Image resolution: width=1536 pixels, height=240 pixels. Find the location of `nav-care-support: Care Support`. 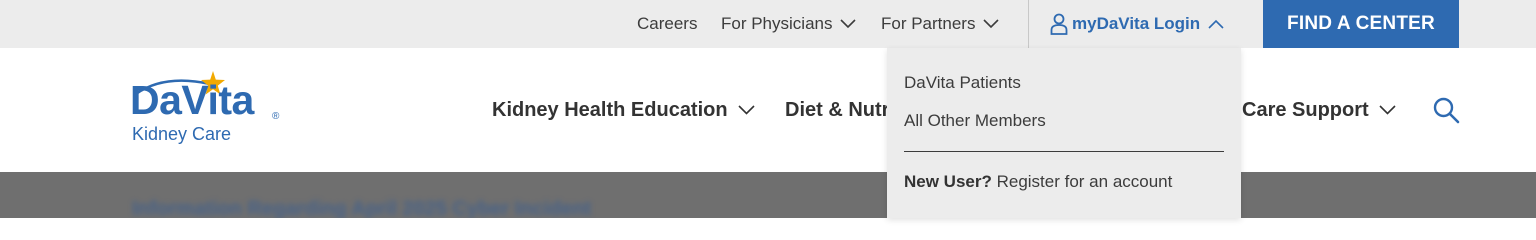

nav-care-support: Care Support is located at coordinates (1319, 110).